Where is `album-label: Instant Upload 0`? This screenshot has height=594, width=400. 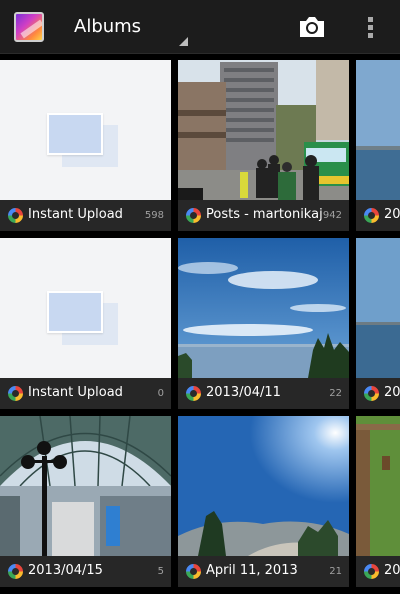
album-label: Instant Upload 0 is located at coordinates (85, 393).